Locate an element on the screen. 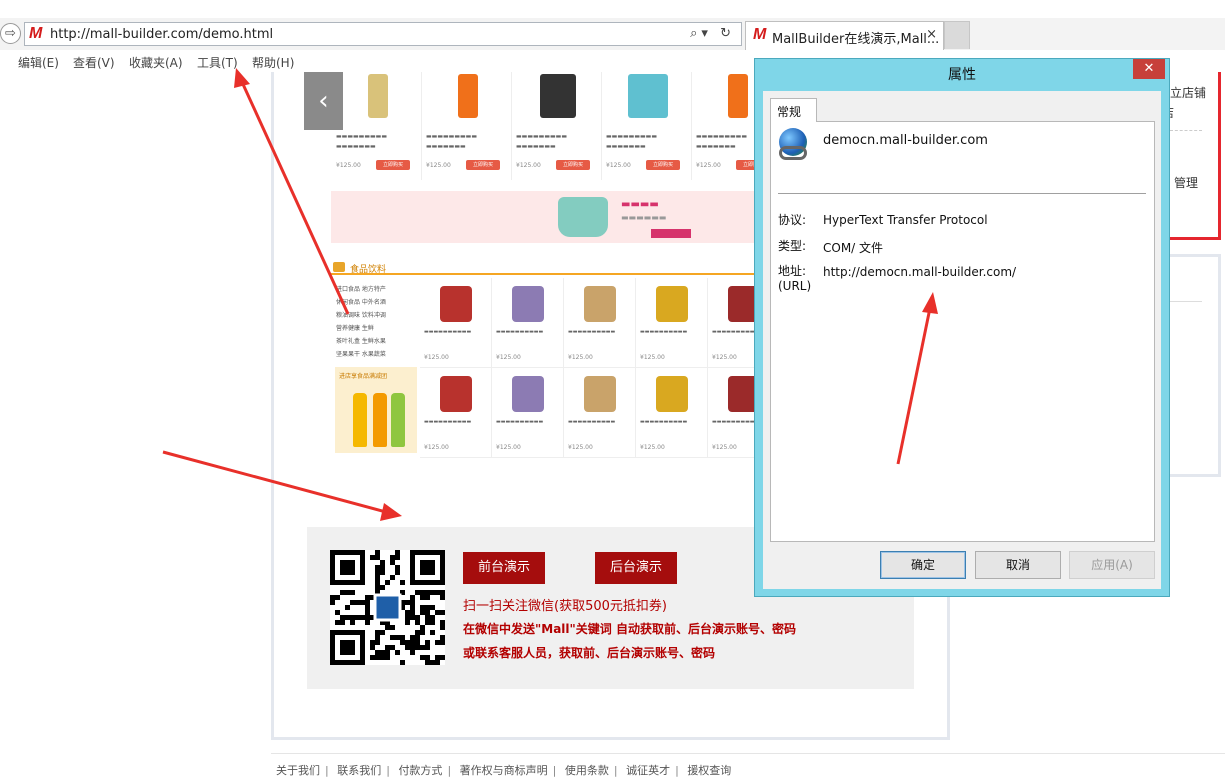  menu-tools: 工具(T) is located at coordinates (217, 62).